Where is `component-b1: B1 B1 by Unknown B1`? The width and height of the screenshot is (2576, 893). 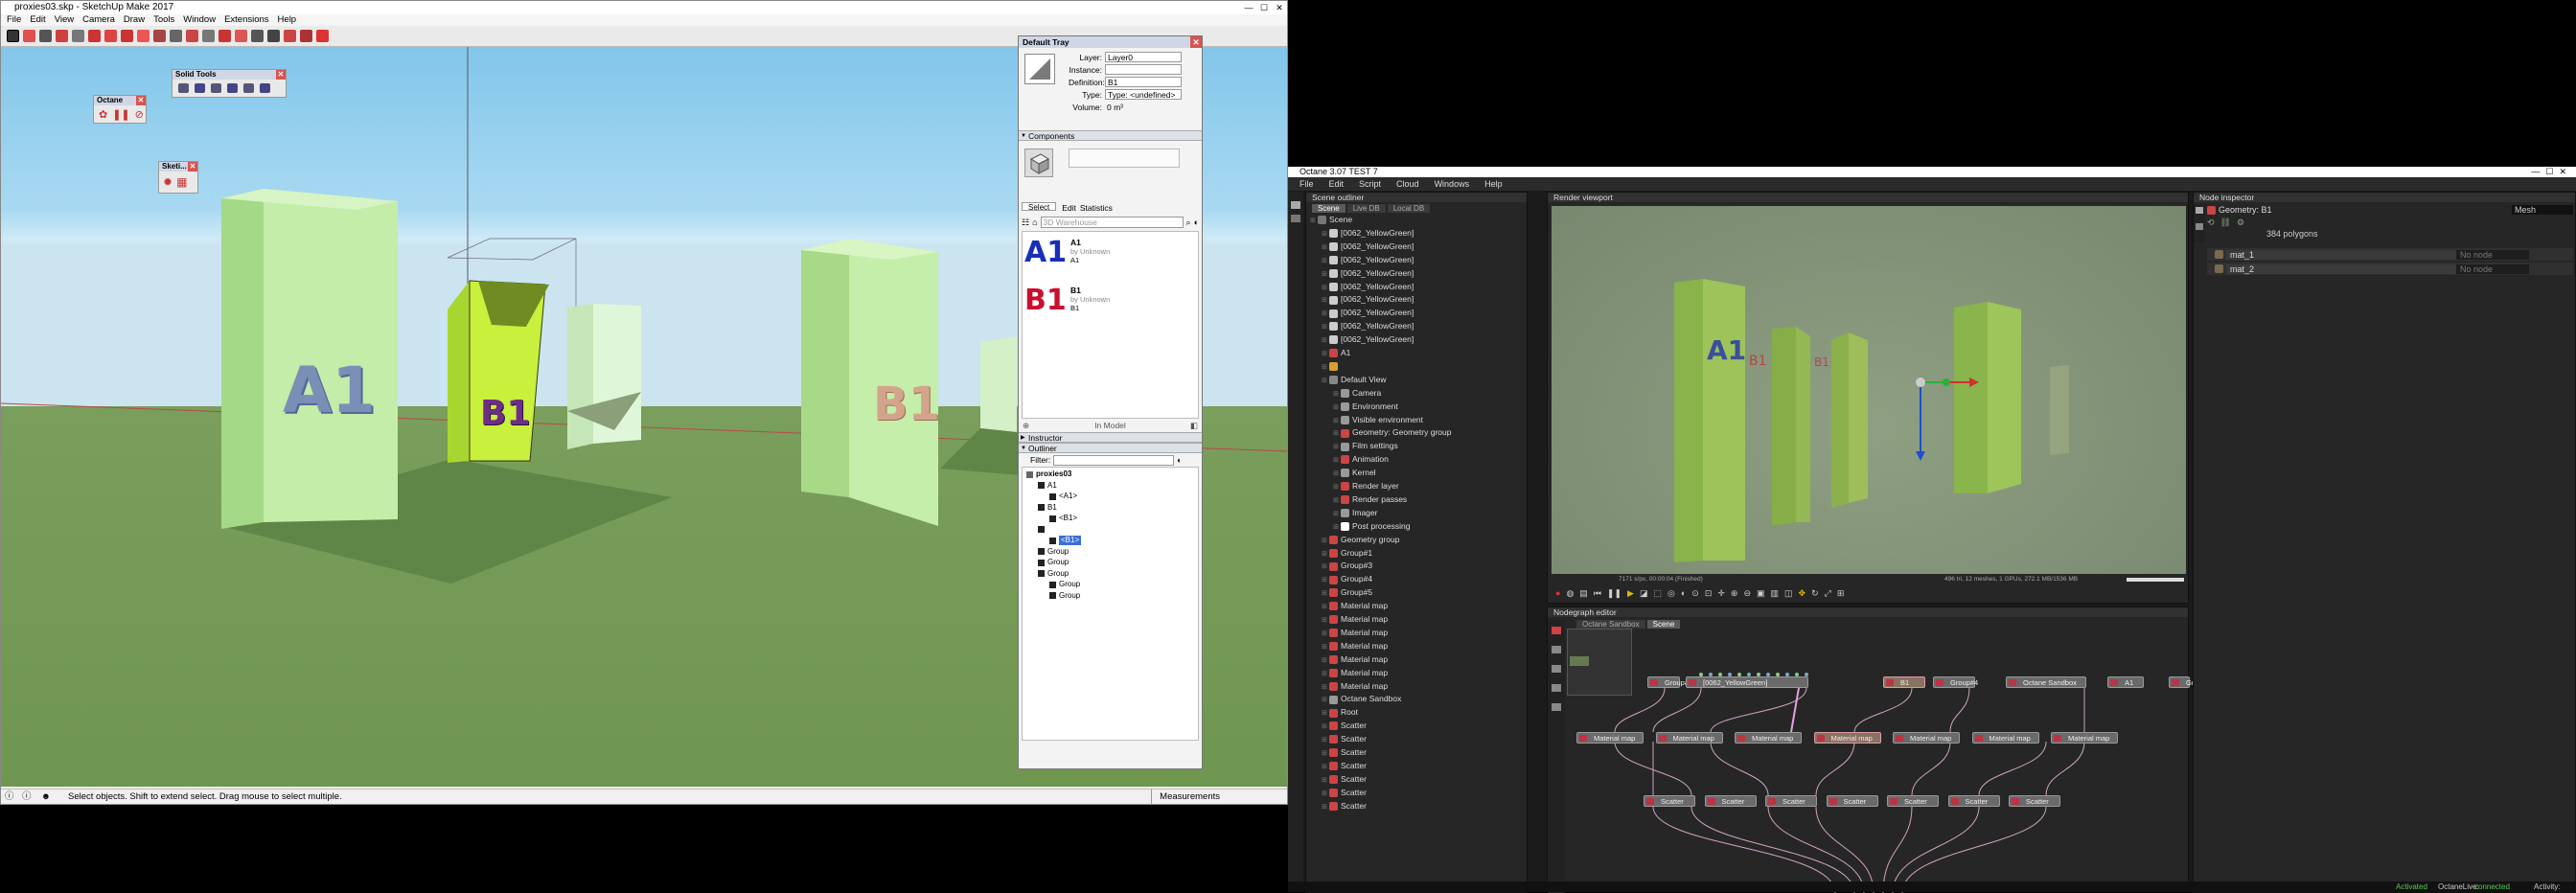
component-b1: B1 B1 by Unknown B1 is located at coordinates (1067, 305).